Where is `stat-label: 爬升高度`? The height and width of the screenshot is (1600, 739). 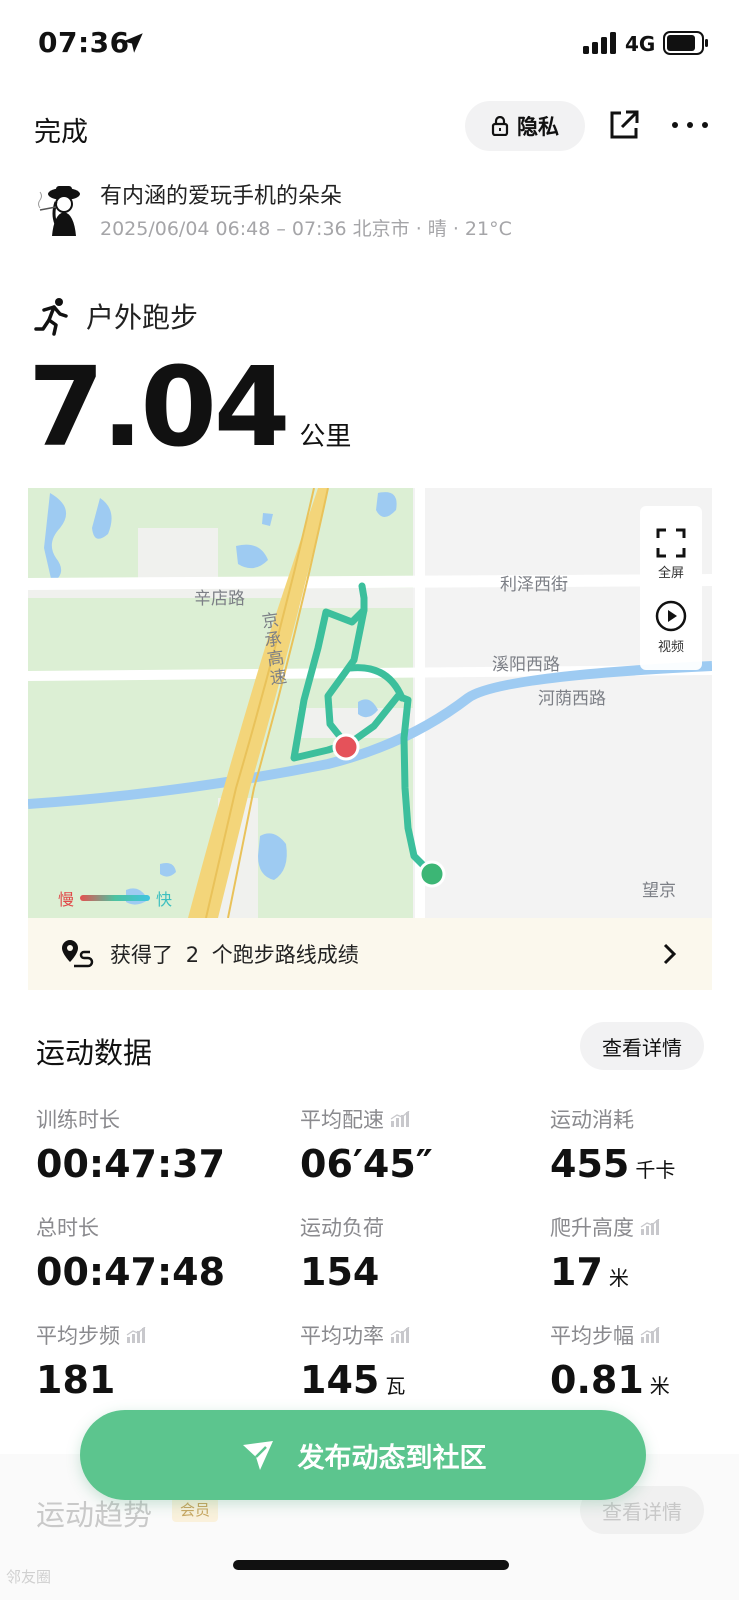
stat-label: 爬升高度 is located at coordinates (605, 1227).